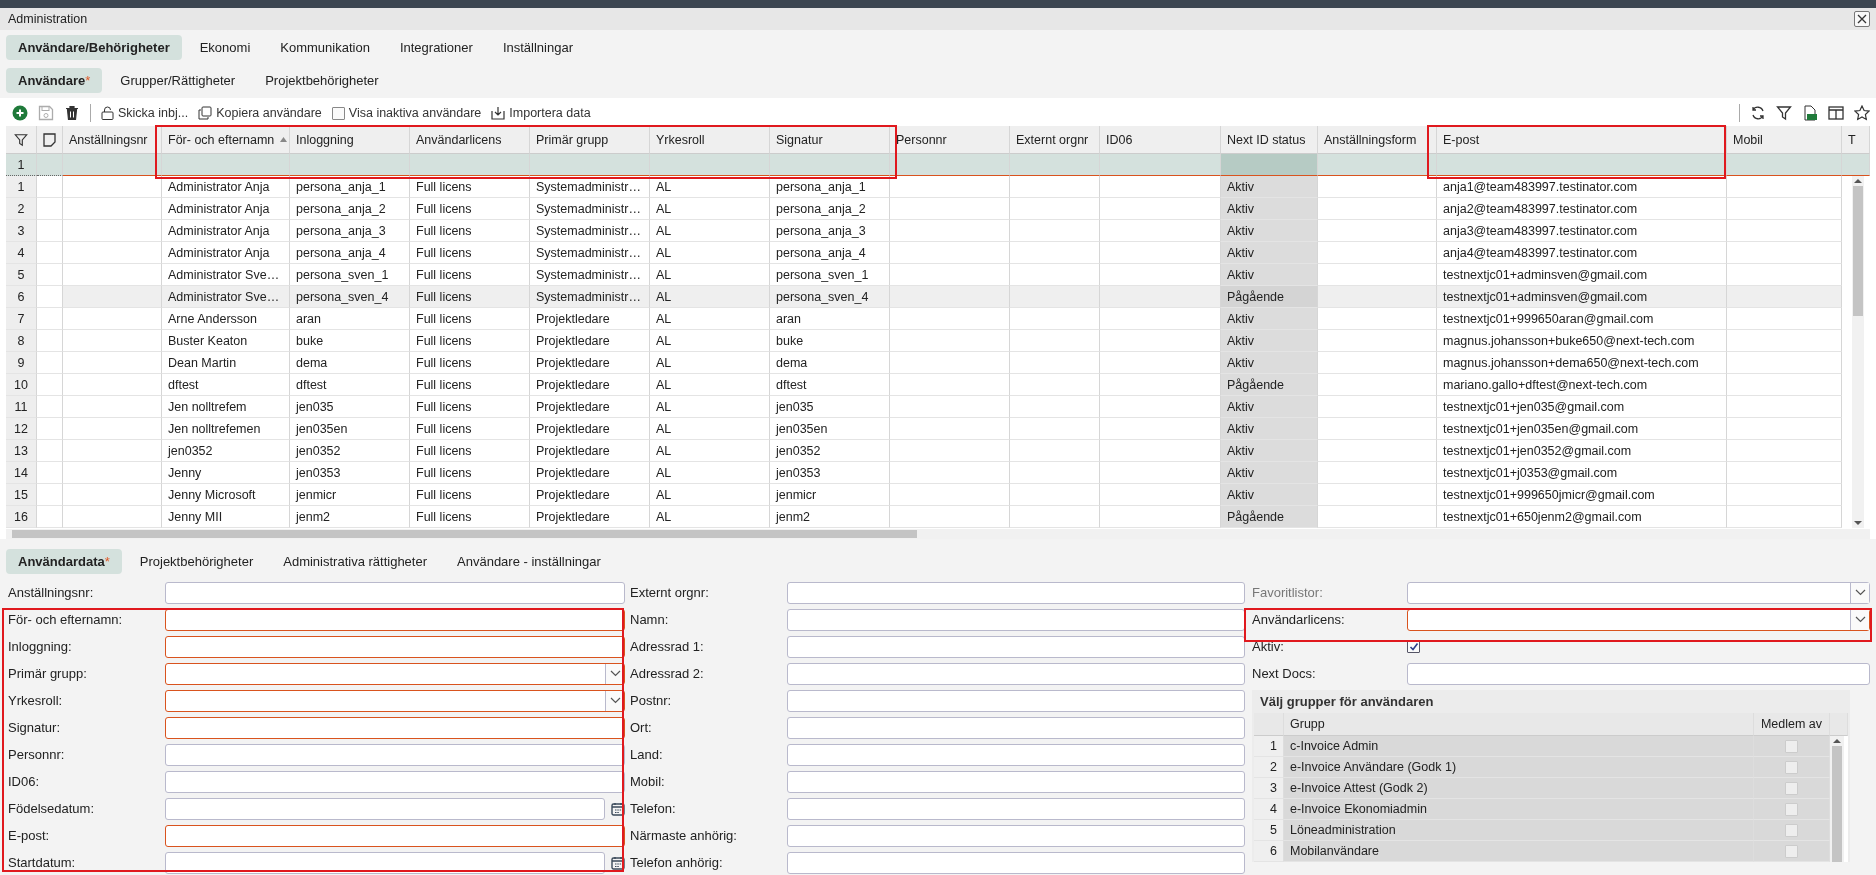  Describe the element at coordinates (1858, 523) in the screenshot. I see `scroll-down-icon` at that location.